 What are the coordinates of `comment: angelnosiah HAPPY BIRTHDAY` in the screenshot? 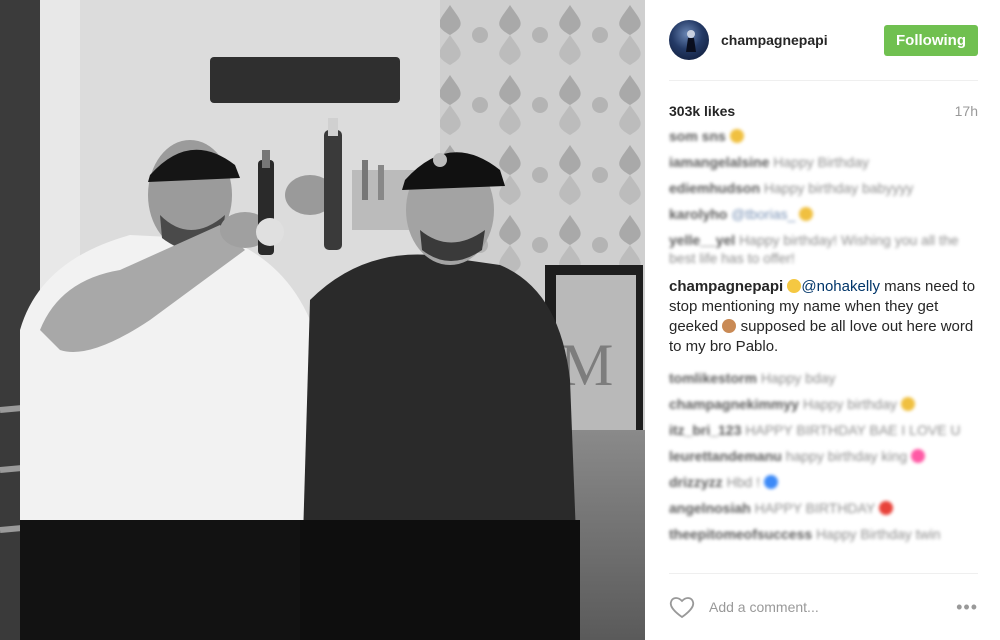 It's located at (823, 508).